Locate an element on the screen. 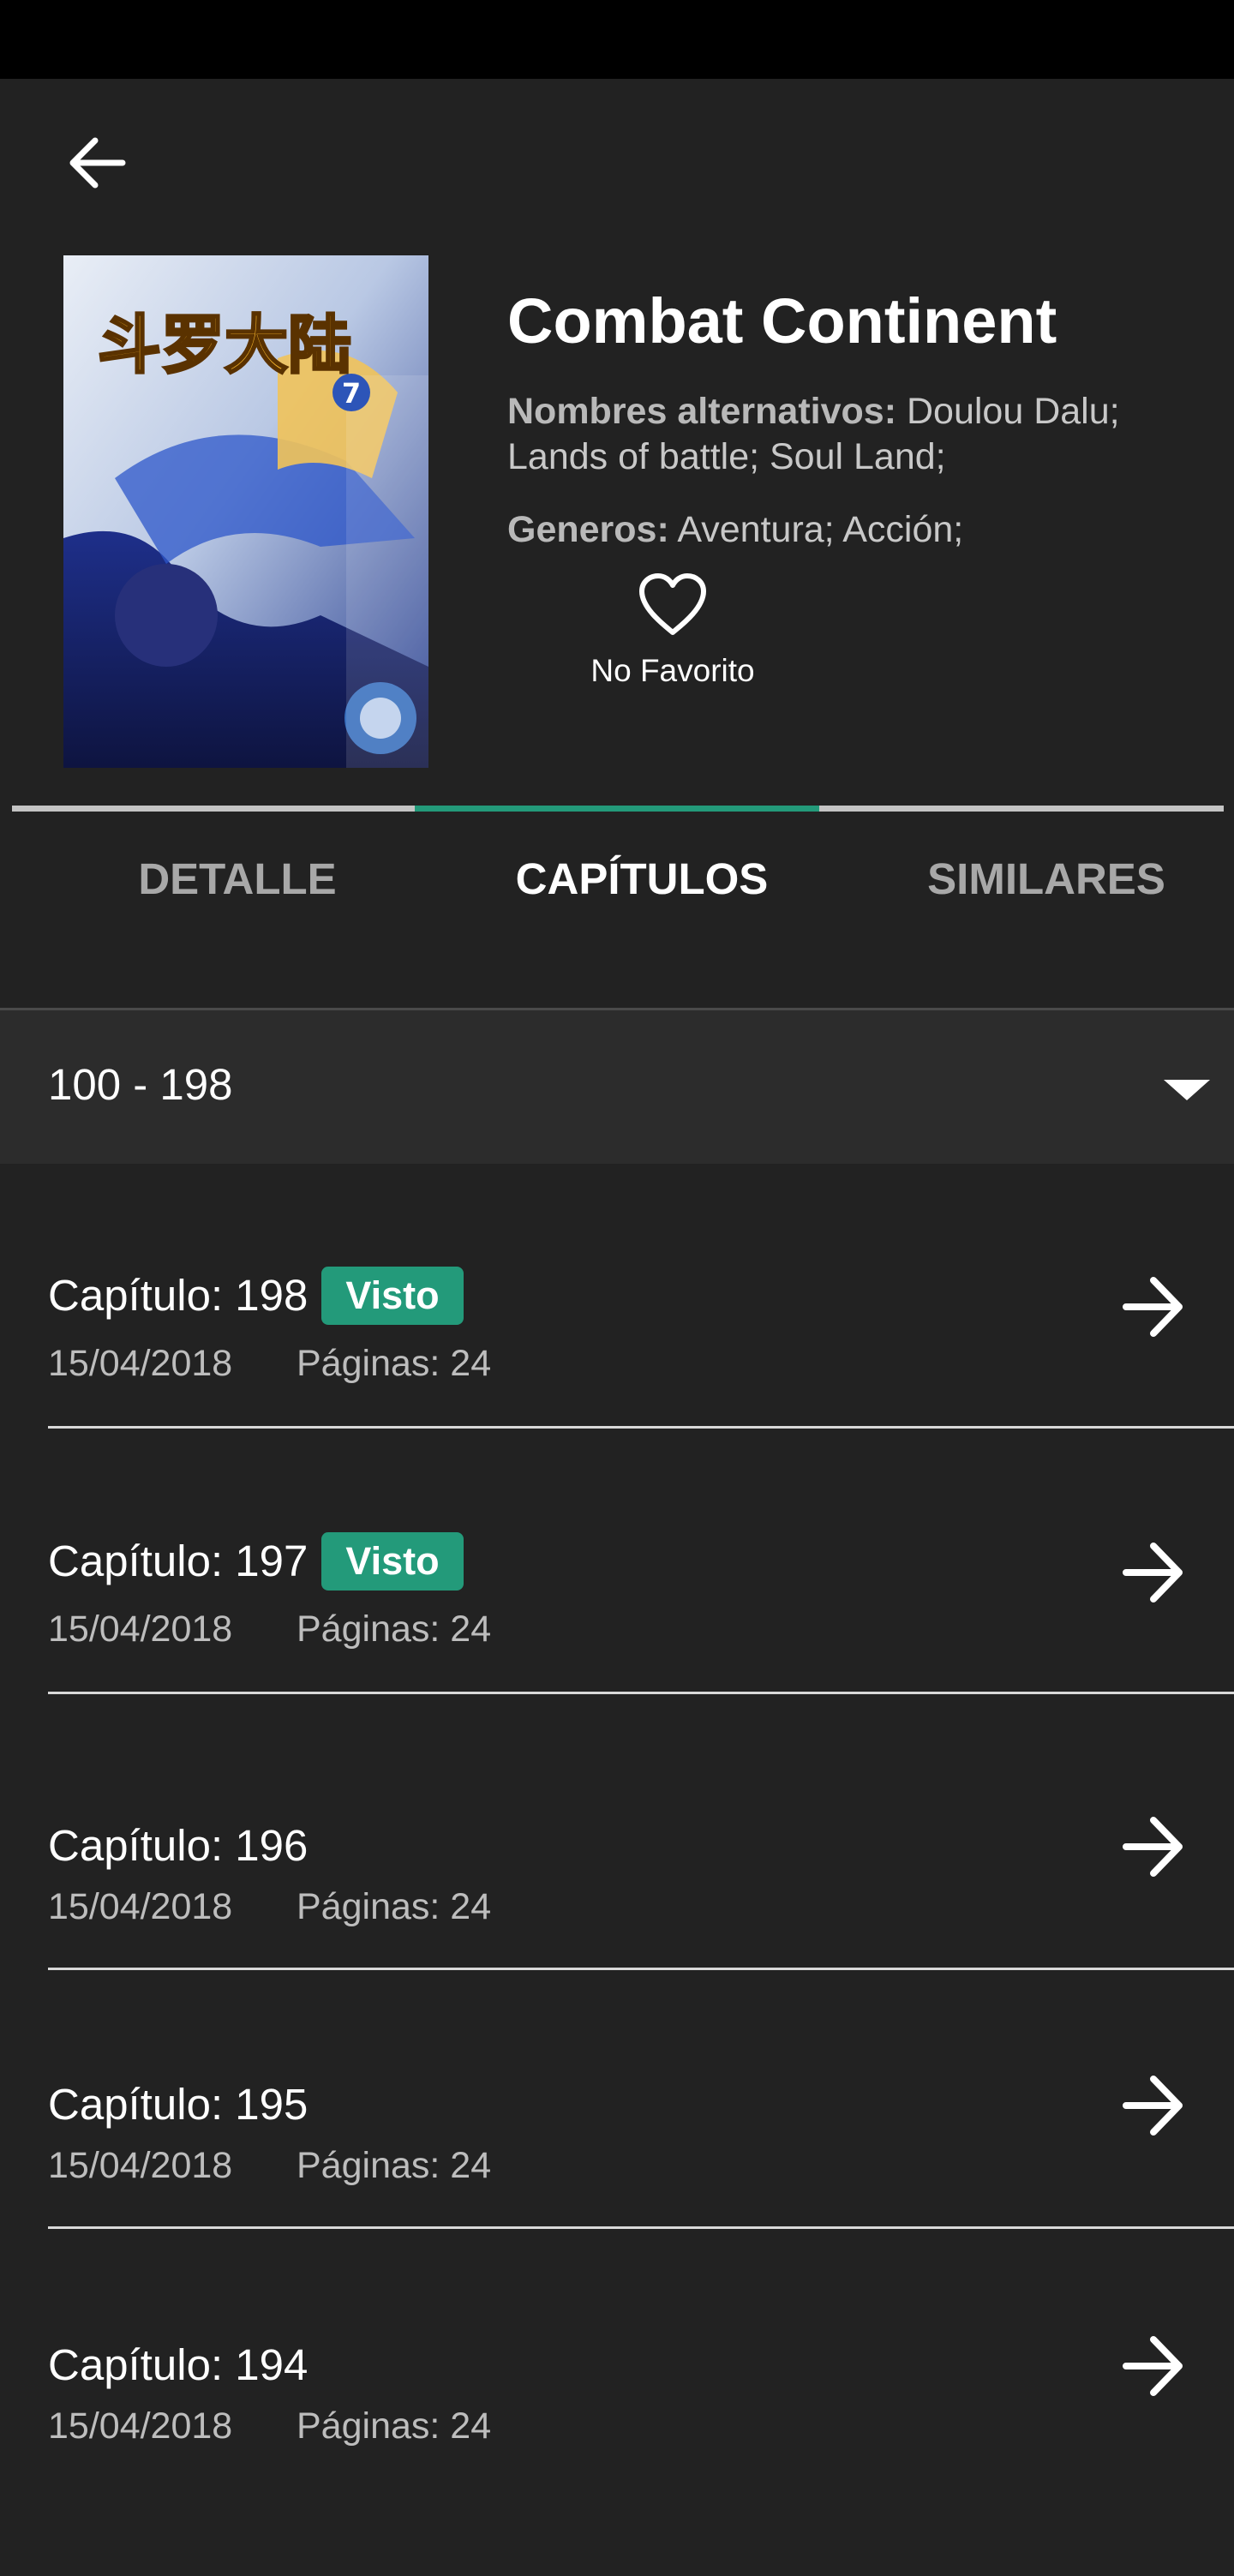 The height and width of the screenshot is (2576, 1234). chapter-range-value: 100 - 198 is located at coordinates (140, 1084).